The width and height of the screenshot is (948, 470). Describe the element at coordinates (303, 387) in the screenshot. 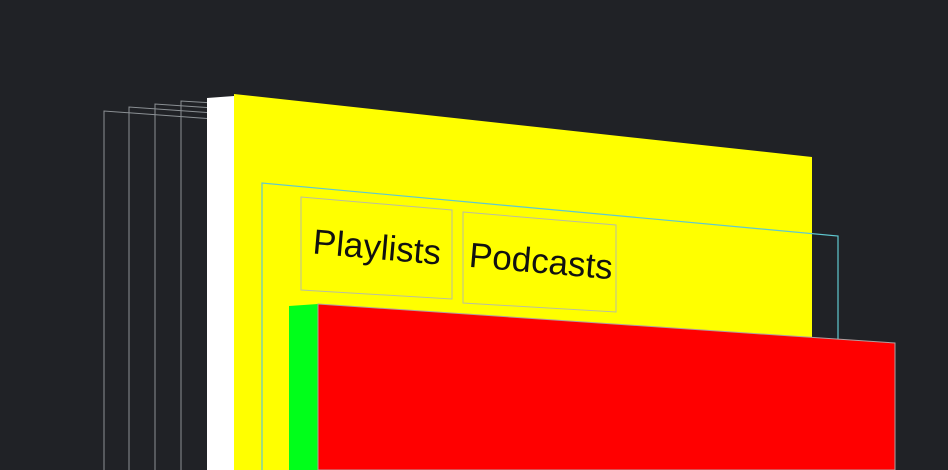

I see `green-content-layer` at that location.